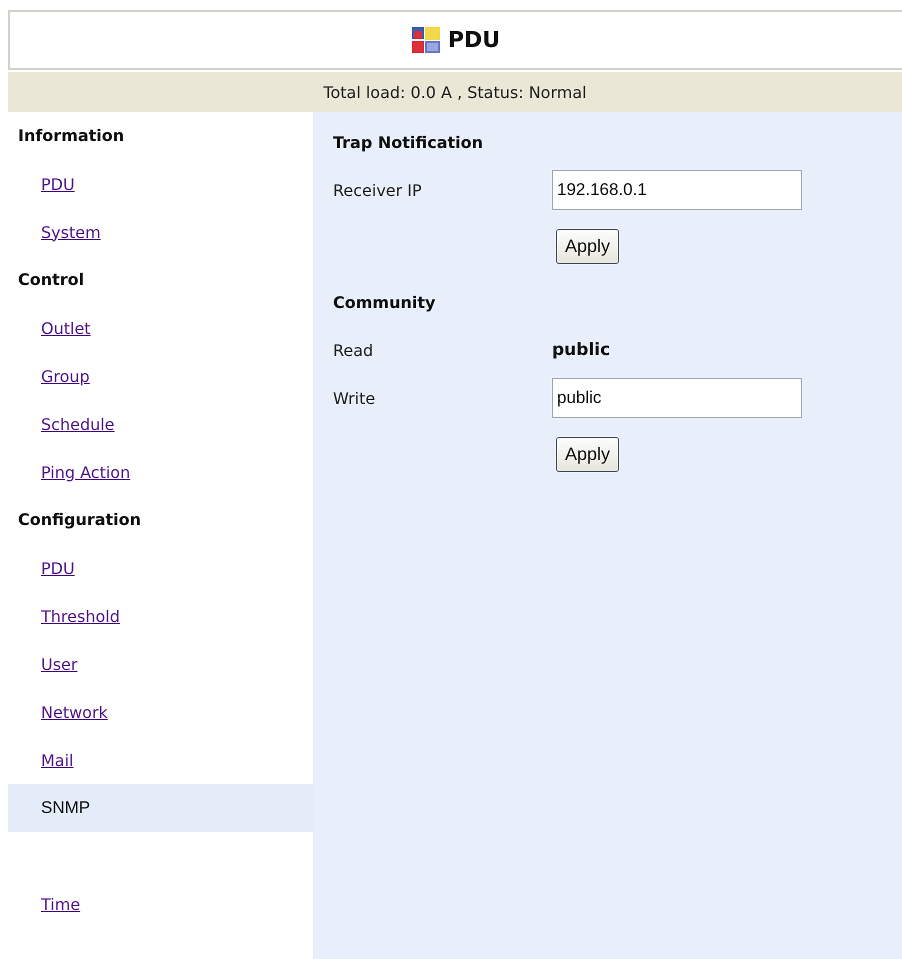  What do you see at coordinates (677, 190) in the screenshot?
I see `input-field: 192.168.0.1` at bounding box center [677, 190].